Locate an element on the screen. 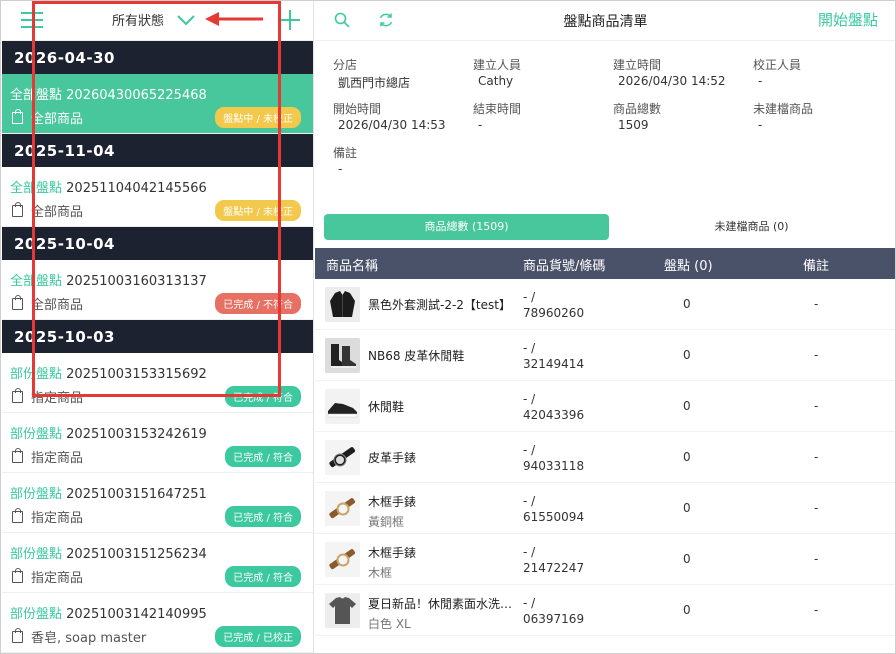 Image resolution: width=896 pixels, height=654 pixels. info-field: 結束時間 - is located at coordinates (543, 120).